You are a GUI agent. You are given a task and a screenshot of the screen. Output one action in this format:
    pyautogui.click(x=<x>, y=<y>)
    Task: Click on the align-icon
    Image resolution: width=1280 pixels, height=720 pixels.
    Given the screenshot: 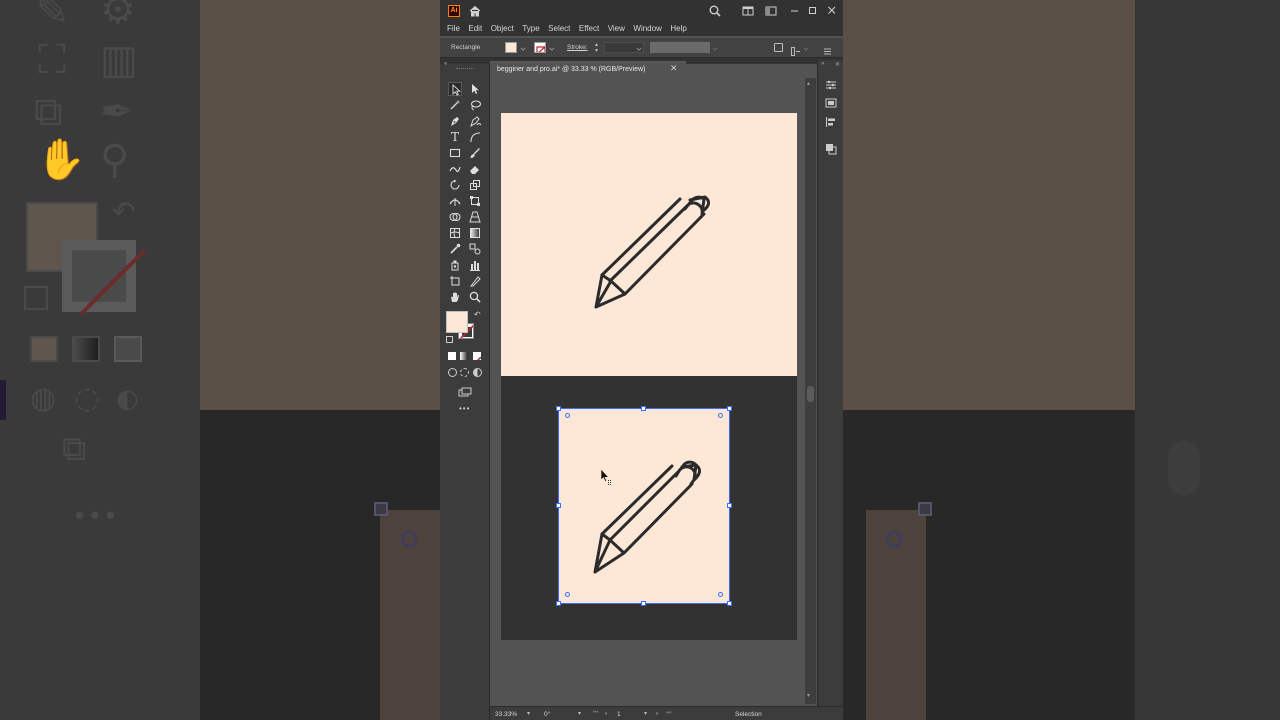 What is the action you would take?
    pyautogui.click(x=778, y=47)
    